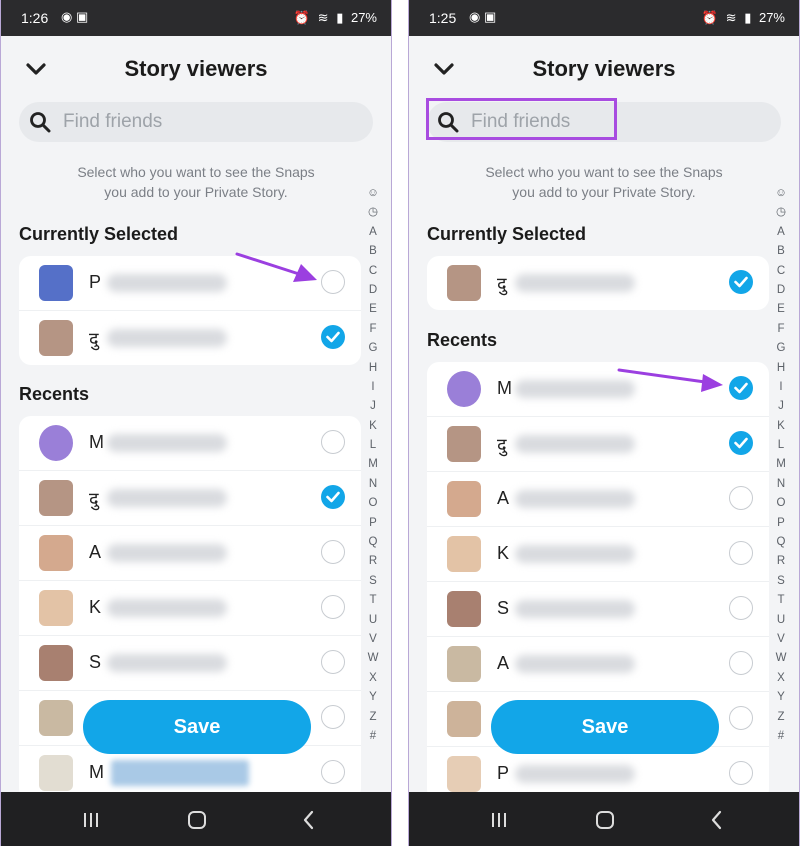 This screenshot has width=800, height=846. What do you see at coordinates (190, 443) in the screenshot?
I see `friend-row: M` at bounding box center [190, 443].